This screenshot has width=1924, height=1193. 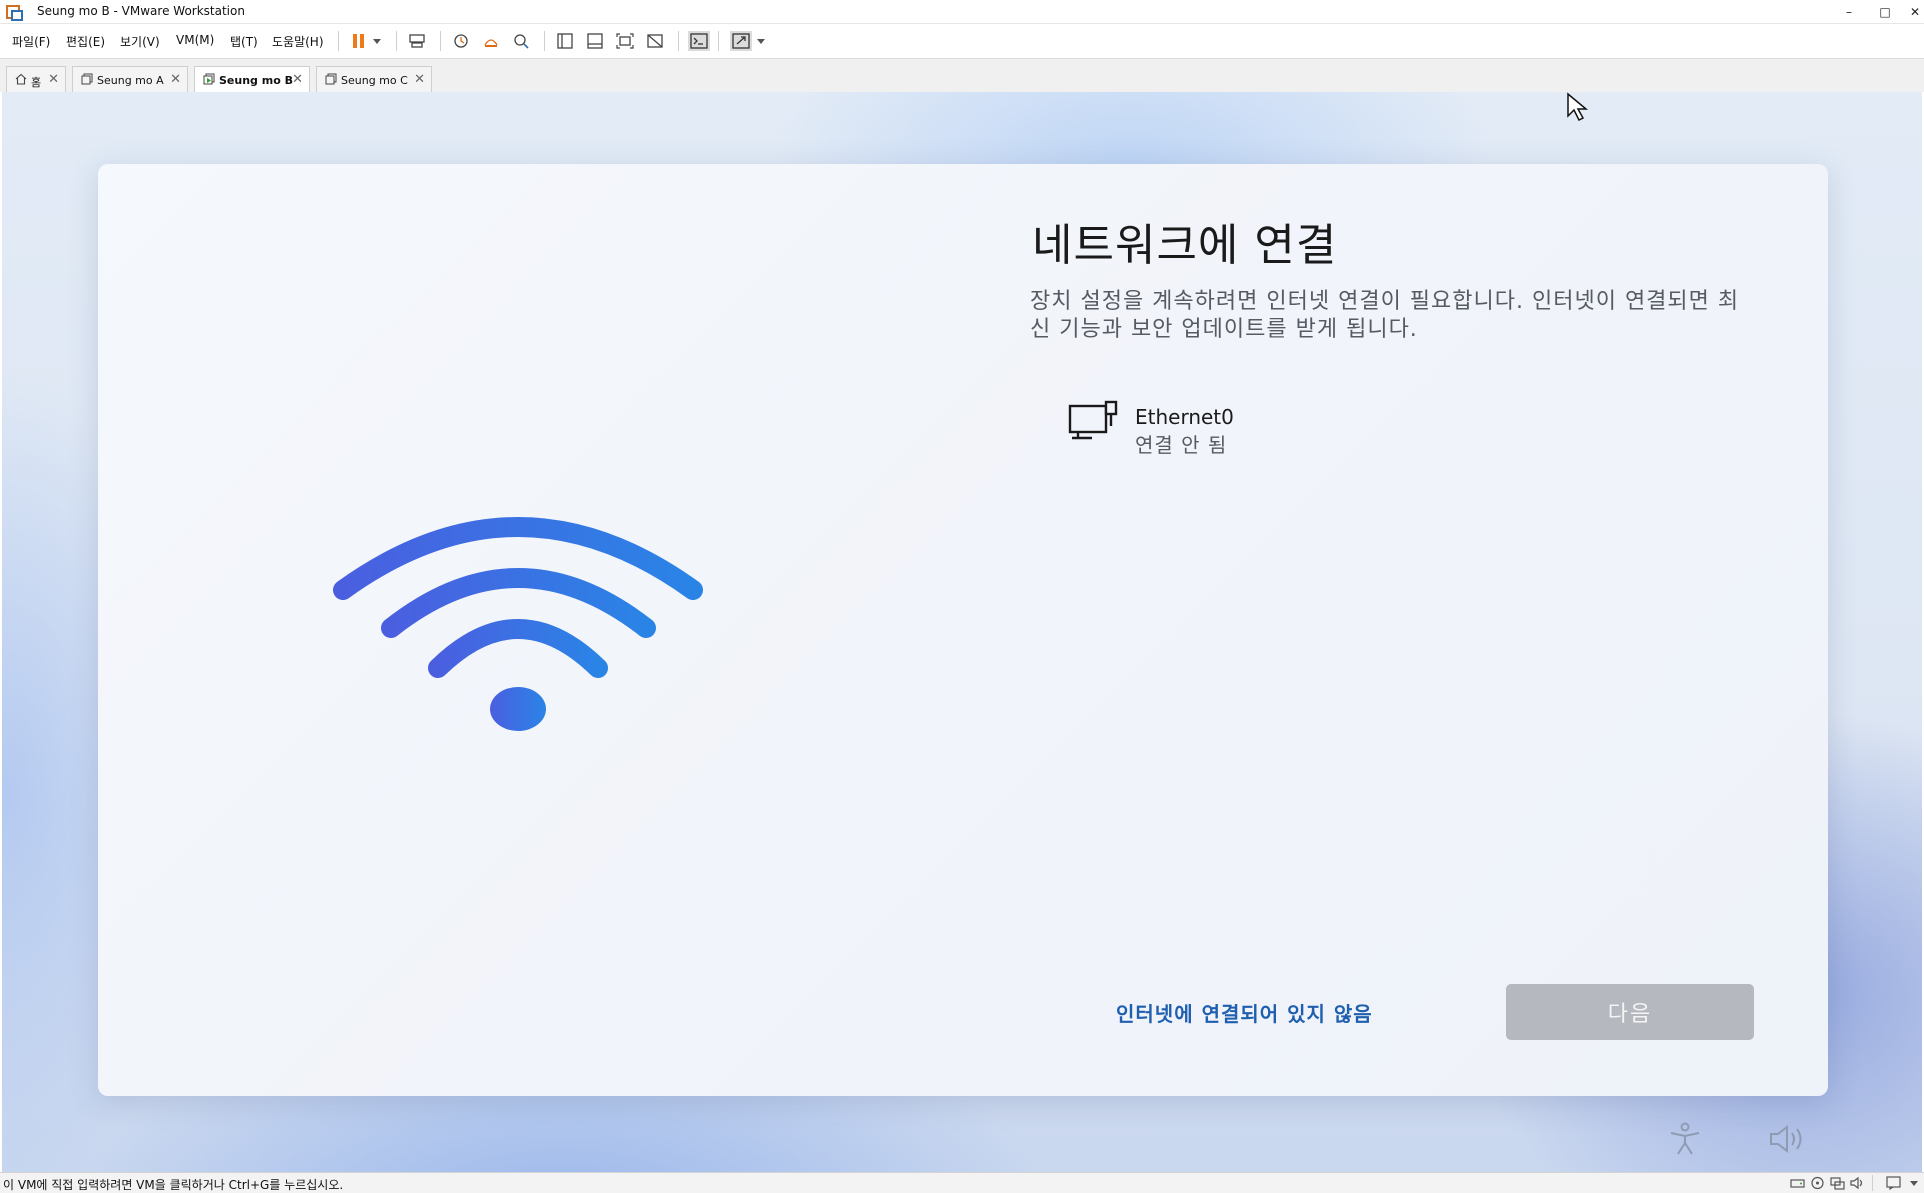 I want to click on title-bar: Seung mo B - VMware Workstation – □ ✕, so click(x=962, y=12).